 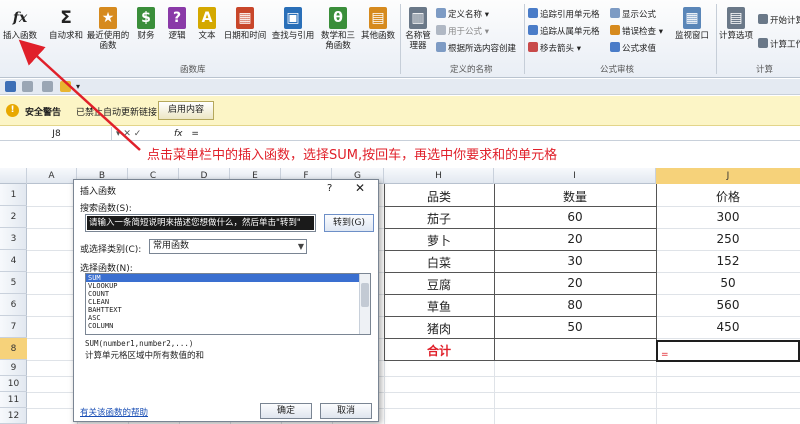 I want to click on table-cell: 白菜, so click(x=439, y=262).